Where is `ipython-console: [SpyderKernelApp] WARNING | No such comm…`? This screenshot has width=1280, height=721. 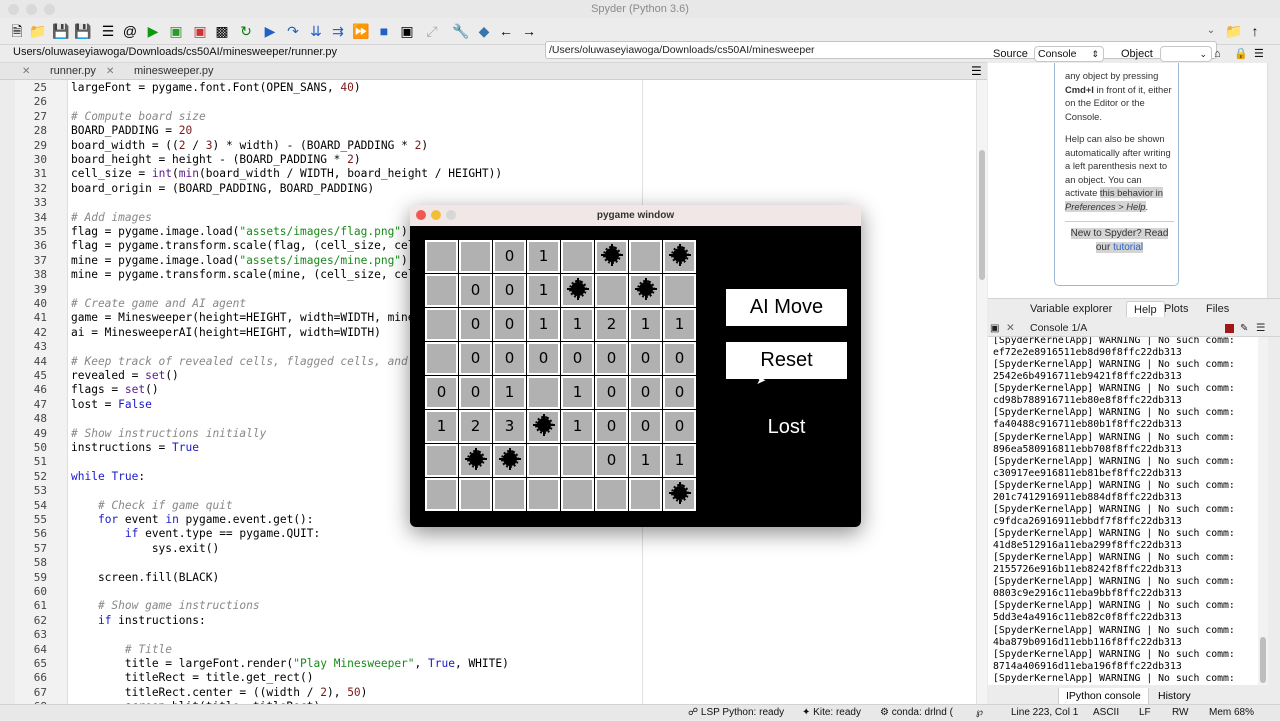
ipython-console: [SpyderKernelApp] WARNING | No such comm… is located at coordinates (1123, 511).